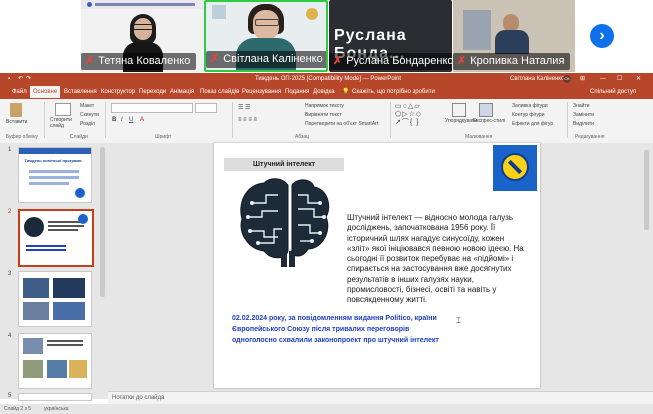 The height and width of the screenshot is (414, 653). What do you see at coordinates (613, 92) in the screenshot?
I see `share-button: Спільний доступ` at bounding box center [613, 92].